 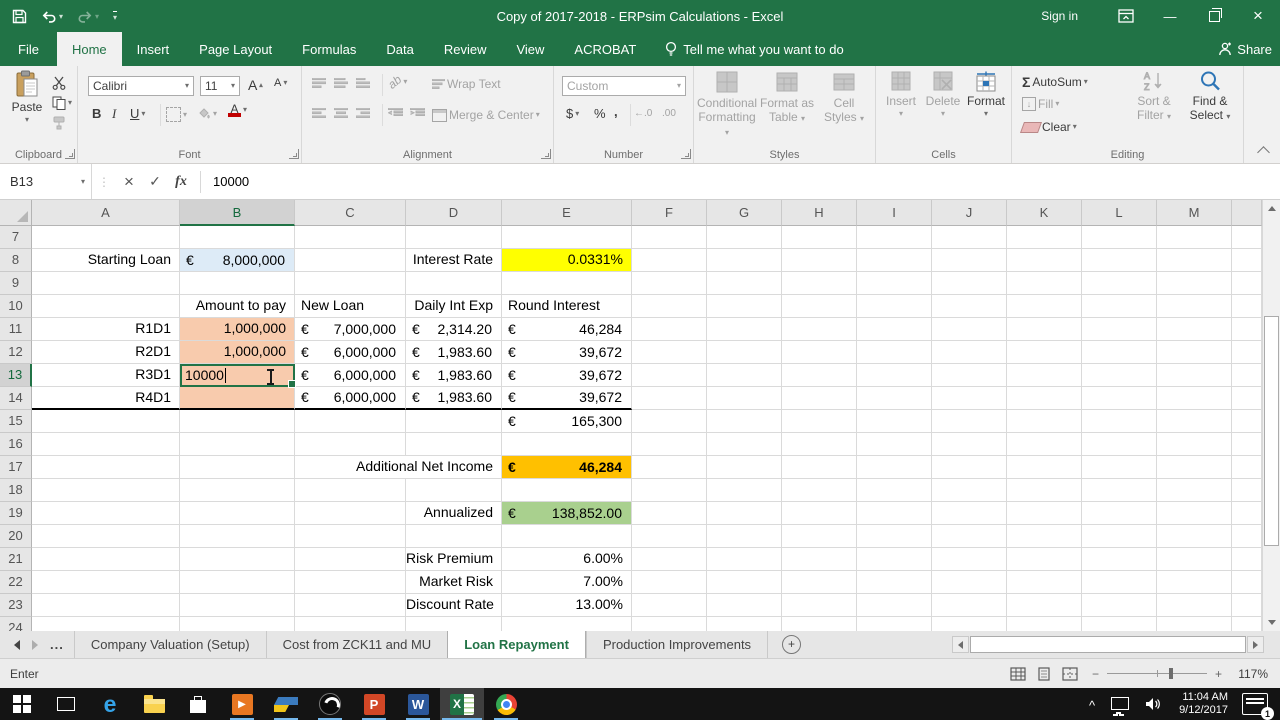 What do you see at coordinates (616, 111) in the screenshot?
I see `comma-style-button: ,` at bounding box center [616, 111].